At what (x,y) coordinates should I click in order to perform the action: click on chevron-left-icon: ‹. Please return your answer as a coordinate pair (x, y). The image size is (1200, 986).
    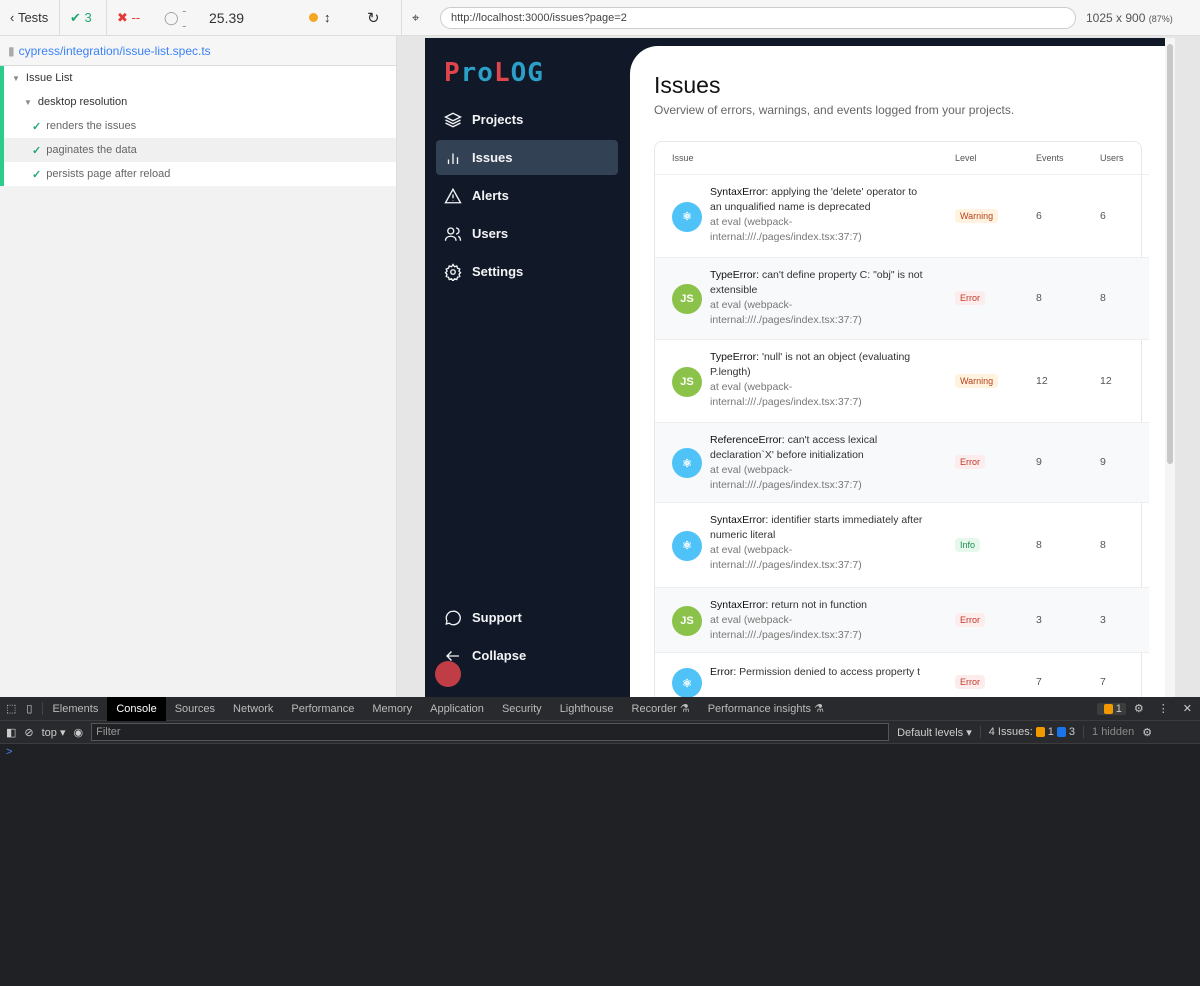
    Looking at the image, I should click on (14, 17).